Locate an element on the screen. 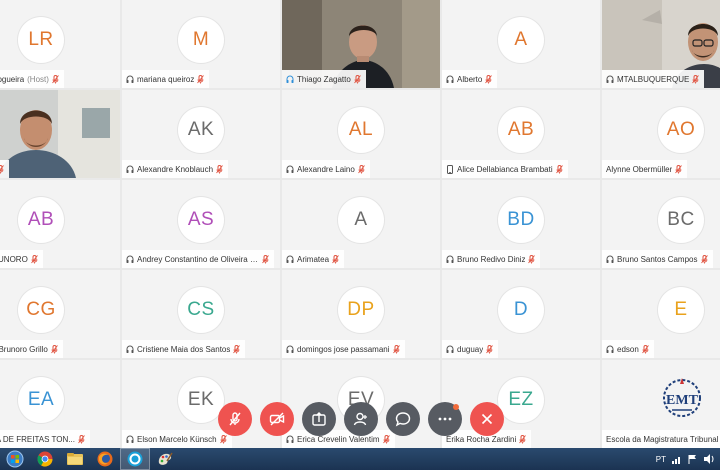 This screenshot has width=720, height=470. system-tray: PT is located at coordinates (688, 459).